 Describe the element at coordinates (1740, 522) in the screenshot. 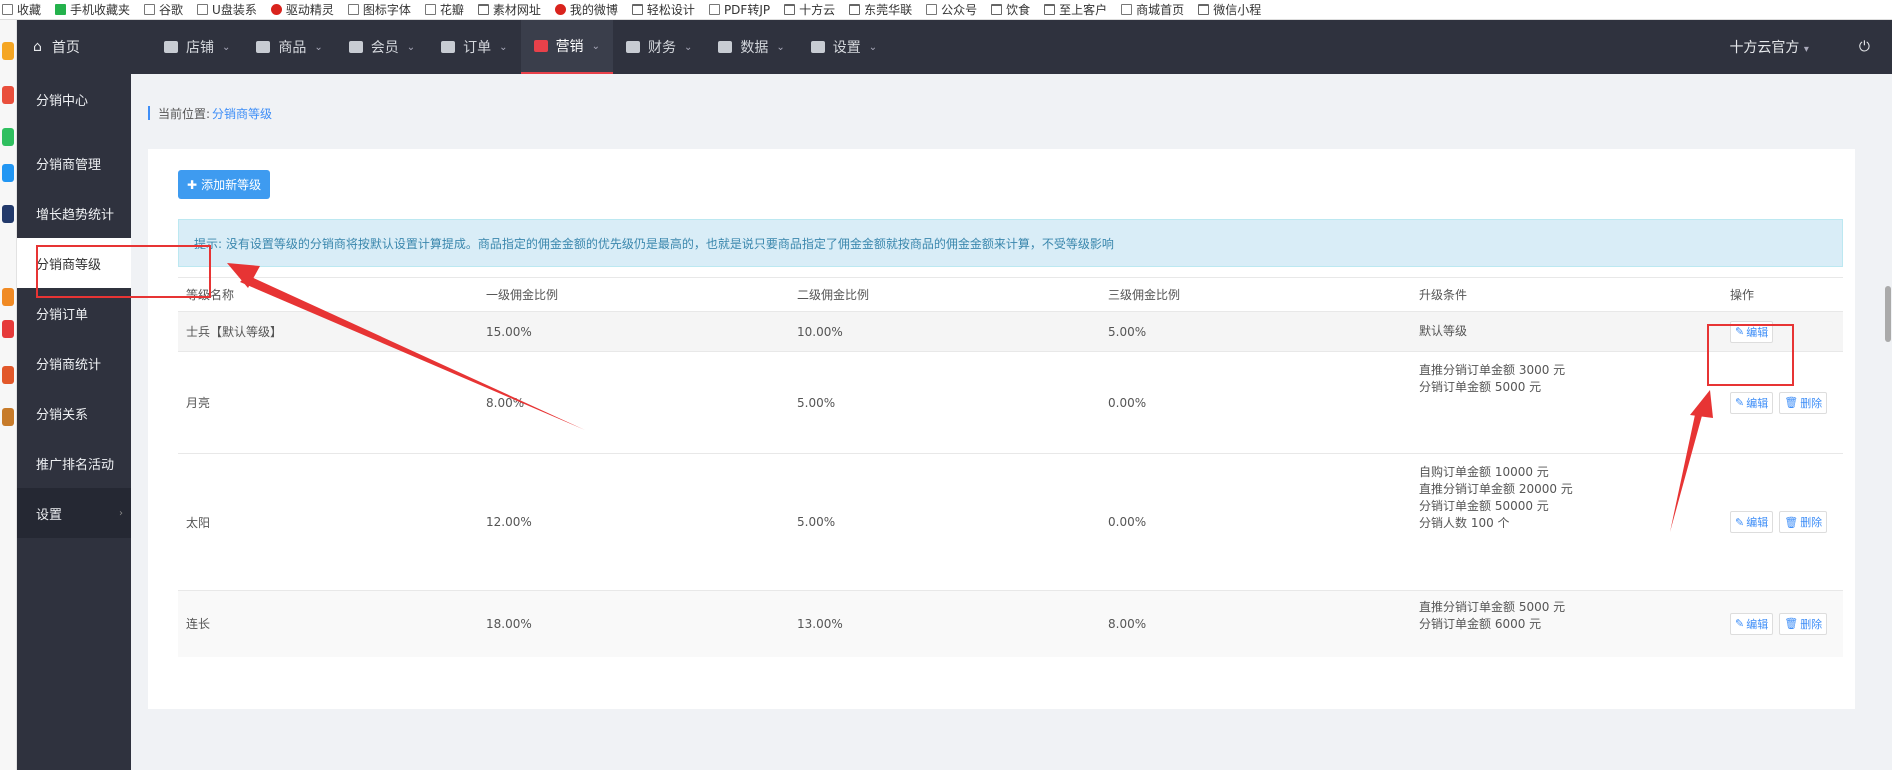

I see `pencil-icon: ✎` at that location.